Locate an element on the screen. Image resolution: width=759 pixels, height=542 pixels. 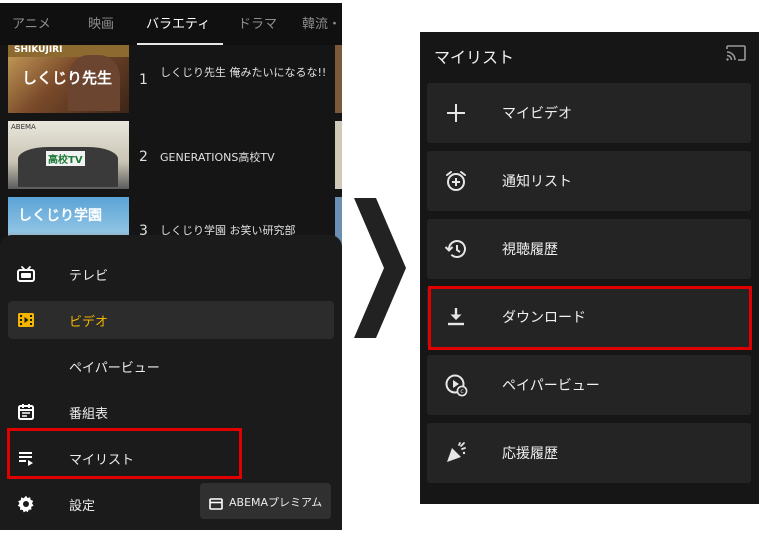
thumbnail-title: しくじり先生 is located at coordinates (67, 78).